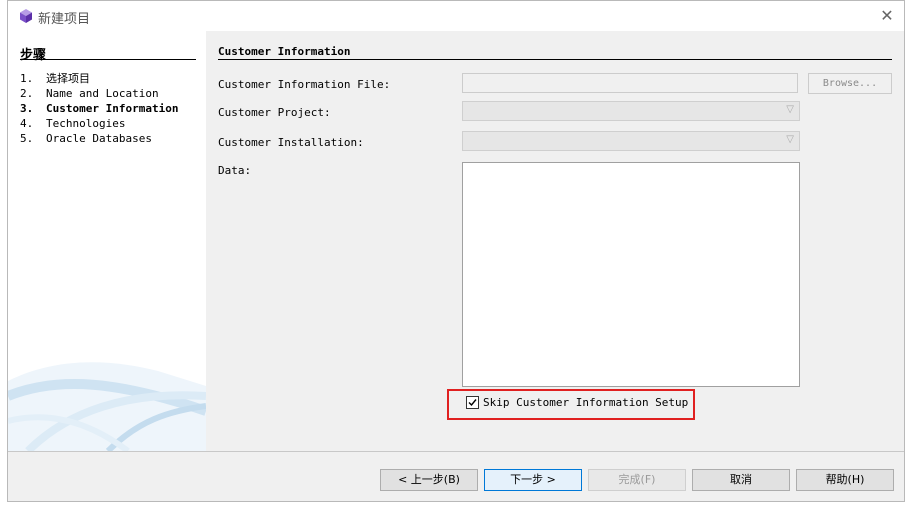 The height and width of the screenshot is (509, 912). I want to click on step-item: 1. 选择项目, so click(99, 78).